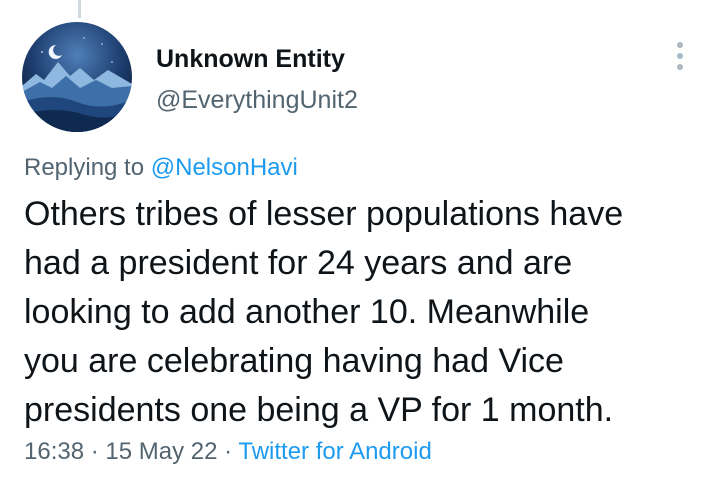  I want to click on avatar, so click(77, 77).